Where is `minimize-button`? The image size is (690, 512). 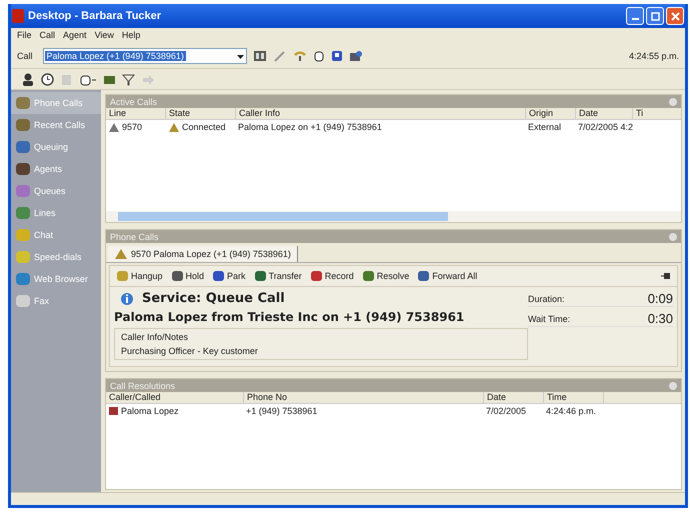
minimize-button is located at coordinates (635, 16).